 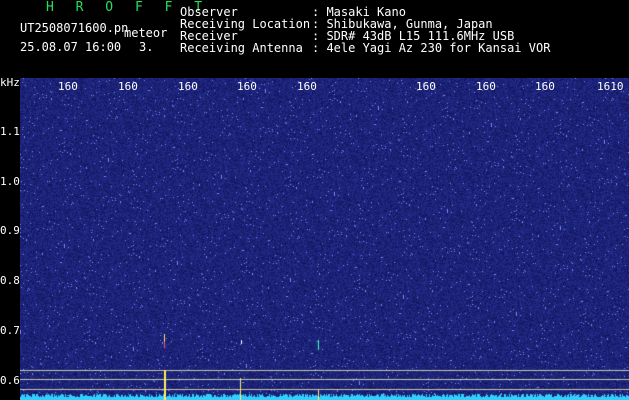 What do you see at coordinates (146, 47) in the screenshot?
I see `count-label: 3.` at bounding box center [146, 47].